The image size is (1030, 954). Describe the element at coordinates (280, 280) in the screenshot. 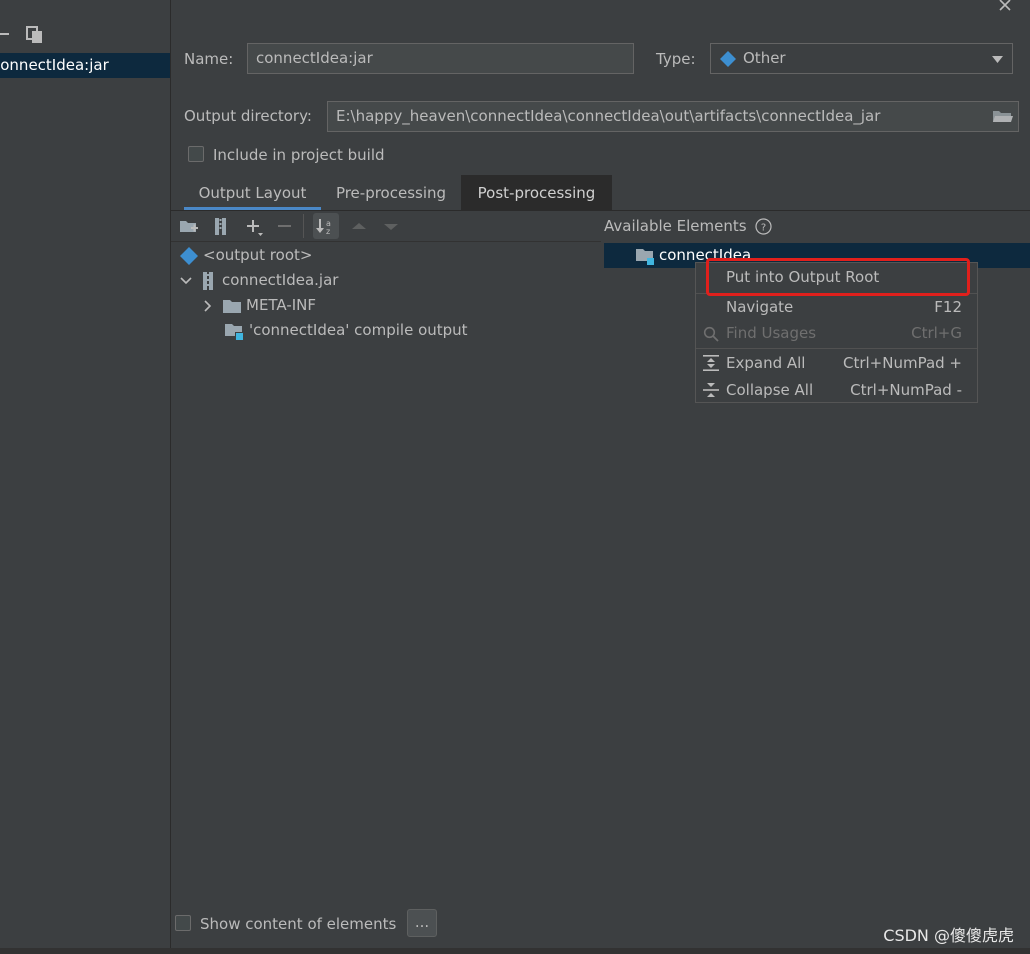

I see `tree-label: connectIdea.jar` at that location.